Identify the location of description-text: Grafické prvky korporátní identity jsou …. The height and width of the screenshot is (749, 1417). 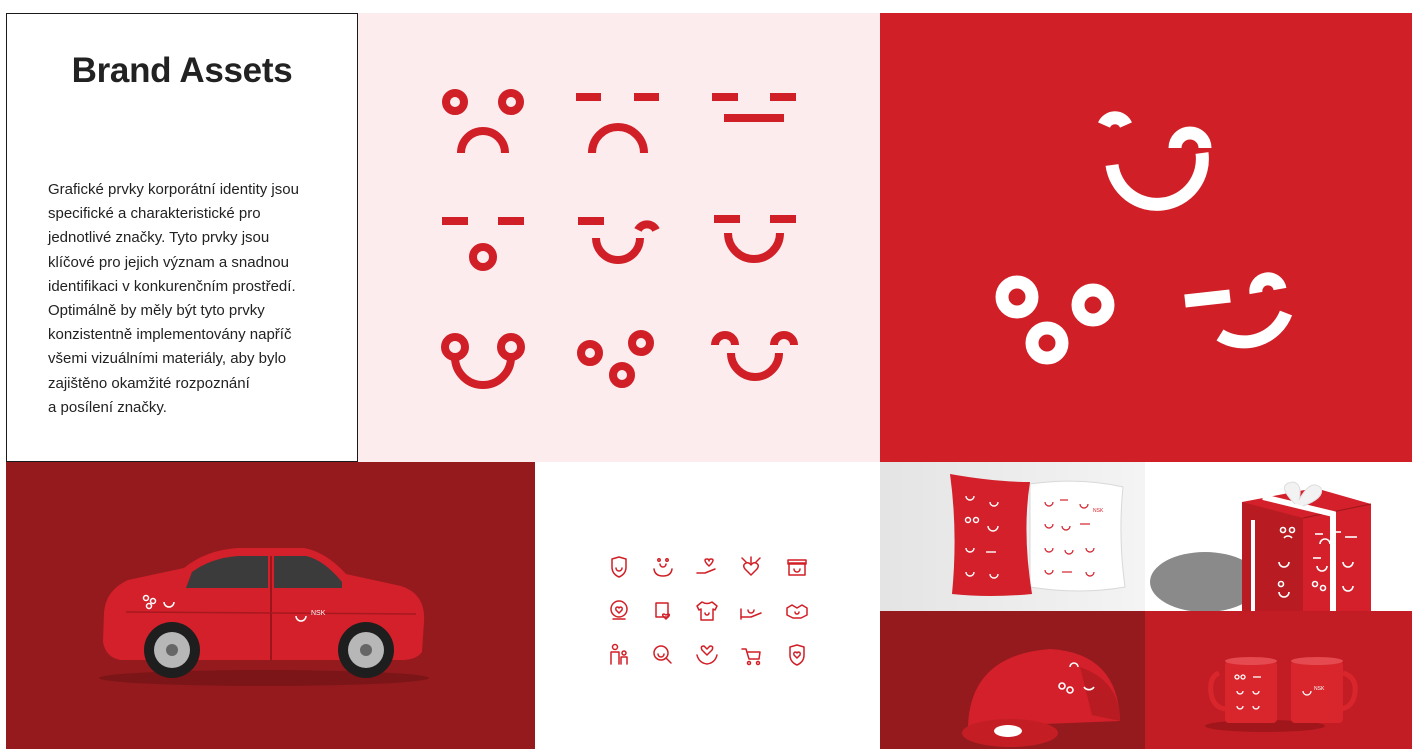
(173, 298).